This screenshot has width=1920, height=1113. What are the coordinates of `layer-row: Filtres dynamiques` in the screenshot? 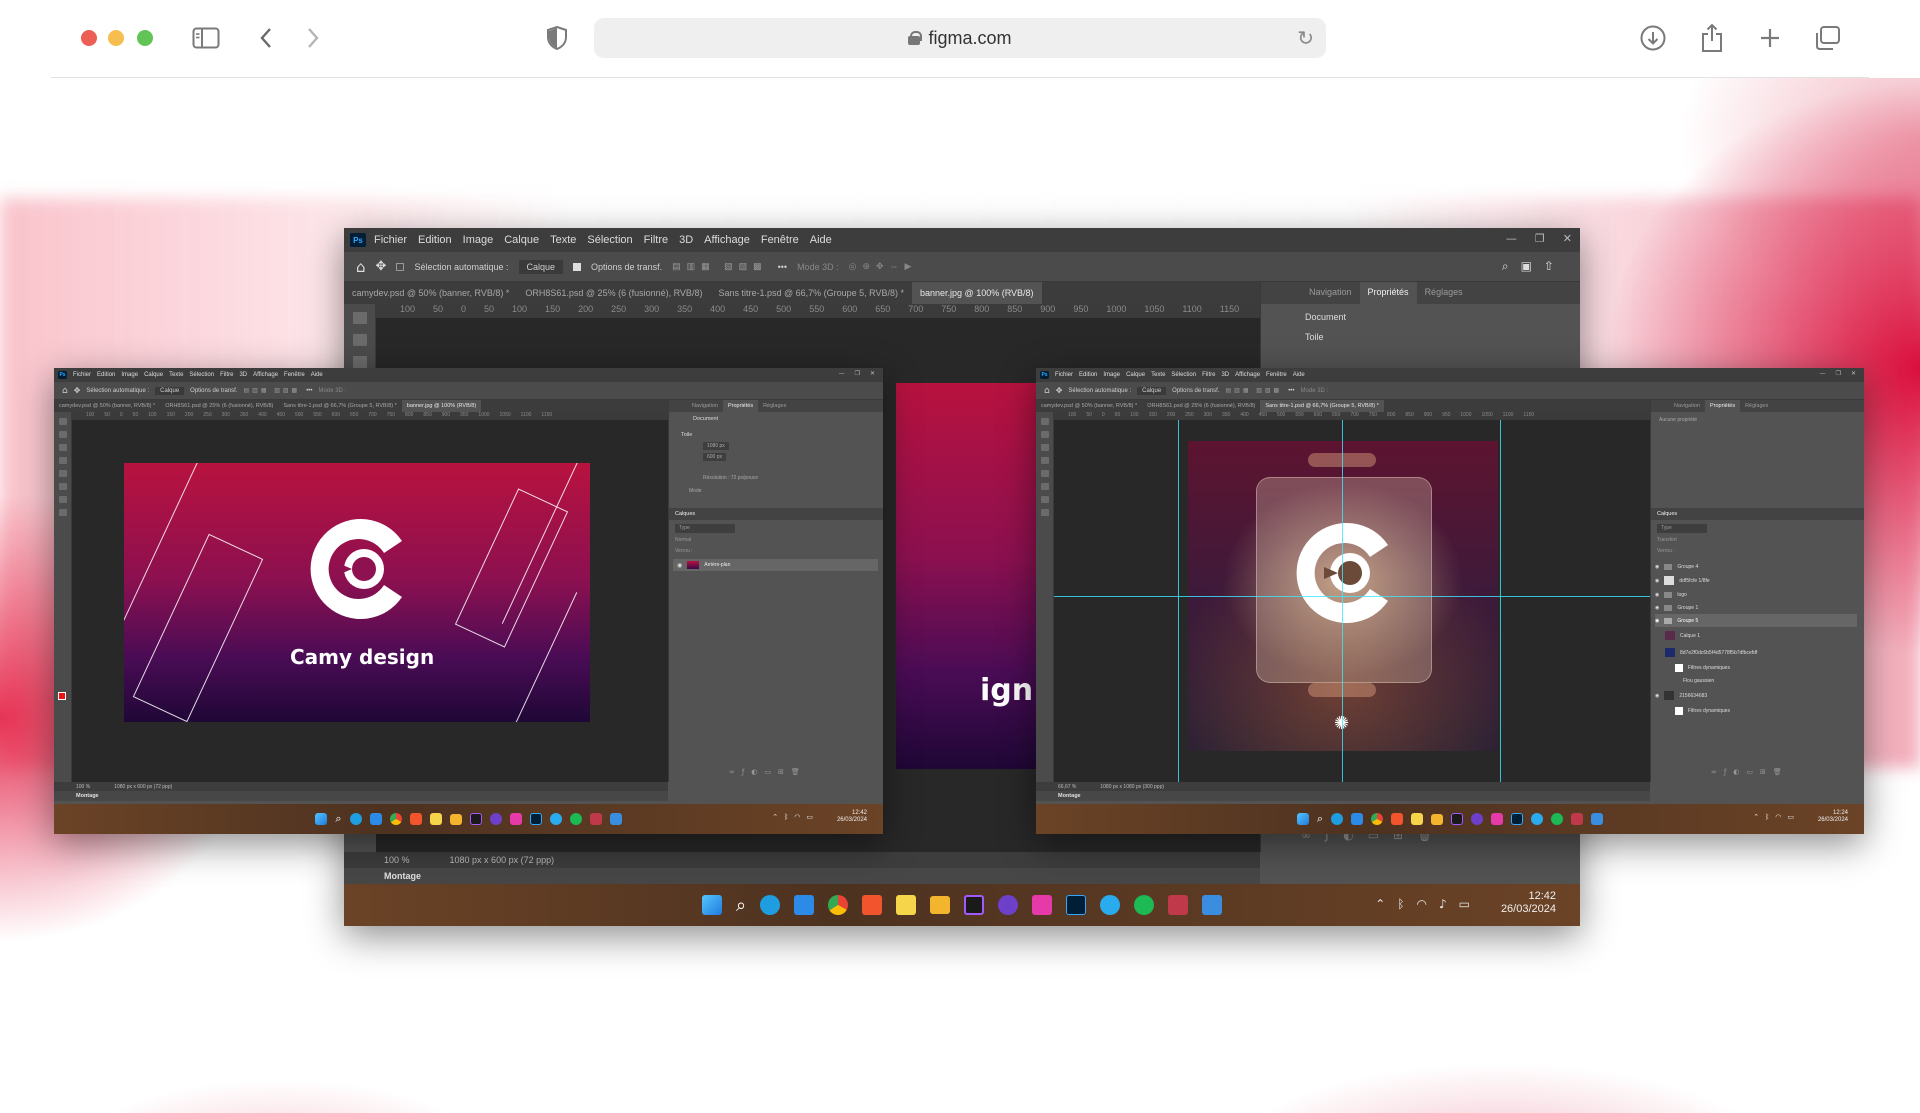 It's located at (1756, 710).